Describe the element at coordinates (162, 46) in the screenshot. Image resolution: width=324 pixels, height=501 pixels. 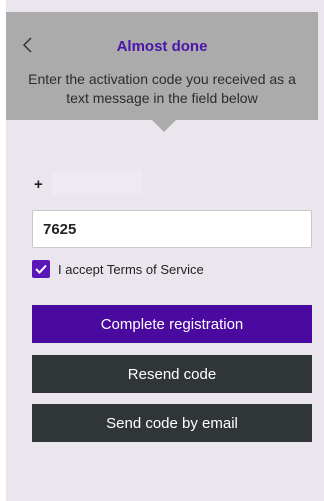
I see `page-title: Almost done` at that location.